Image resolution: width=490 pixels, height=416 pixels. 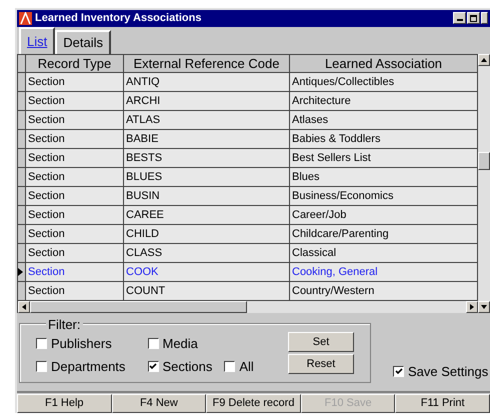 I want to click on table-row: Section BLUES Blues, so click(x=248, y=177).